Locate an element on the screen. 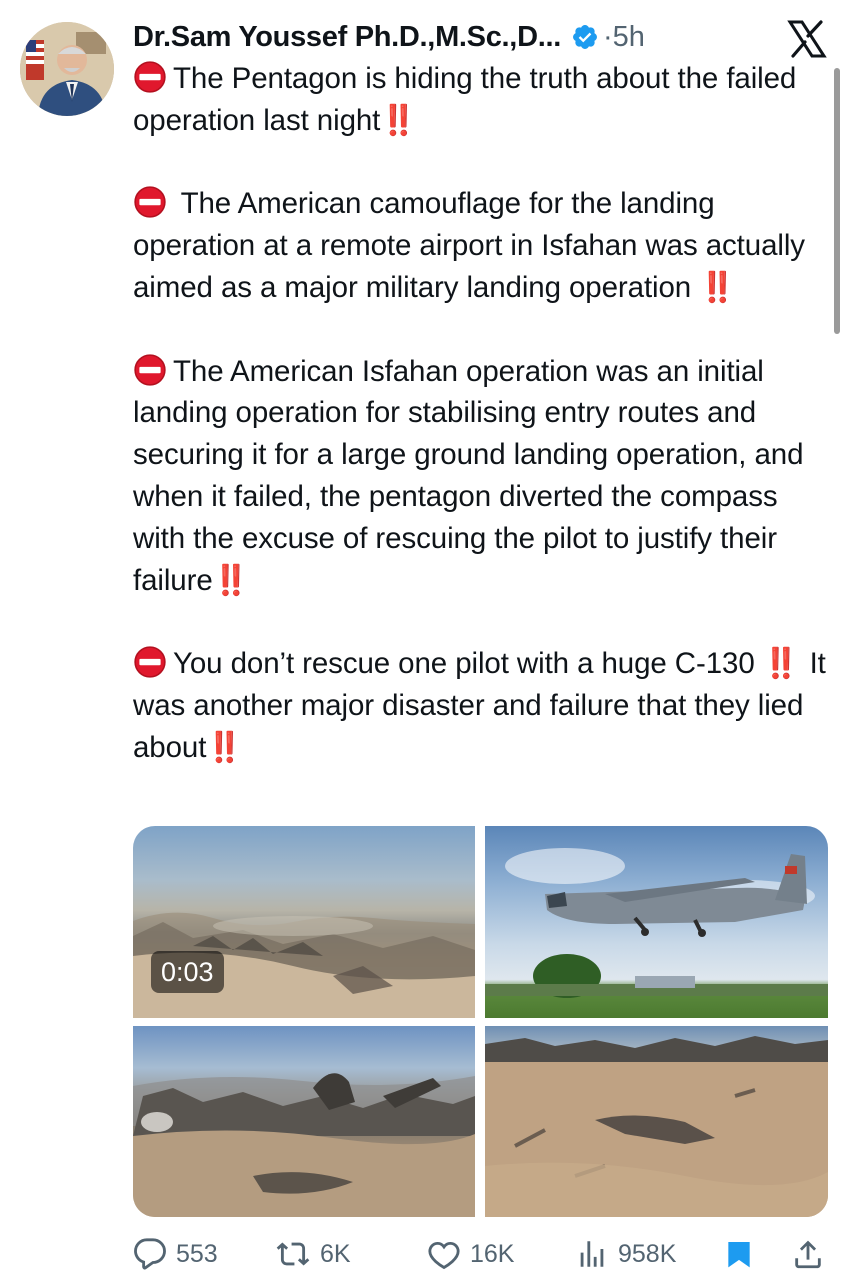 This screenshot has width=848, height=1280. share-icon is located at coordinates (808, 1254).